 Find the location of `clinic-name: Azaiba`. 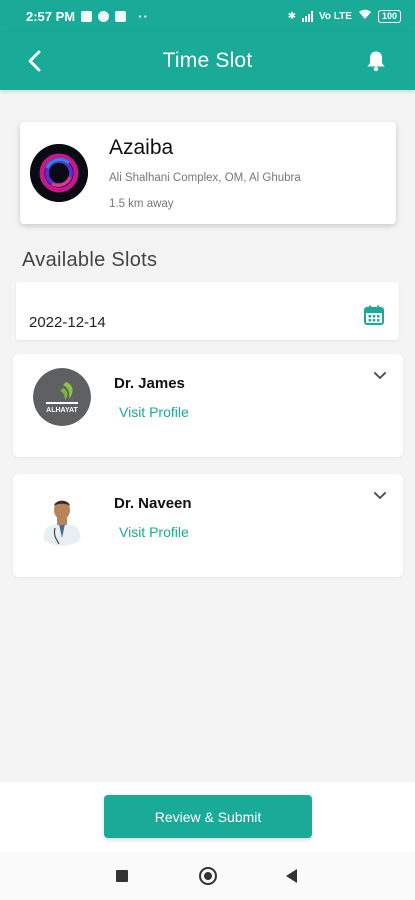

clinic-name: Azaiba is located at coordinates (141, 147).